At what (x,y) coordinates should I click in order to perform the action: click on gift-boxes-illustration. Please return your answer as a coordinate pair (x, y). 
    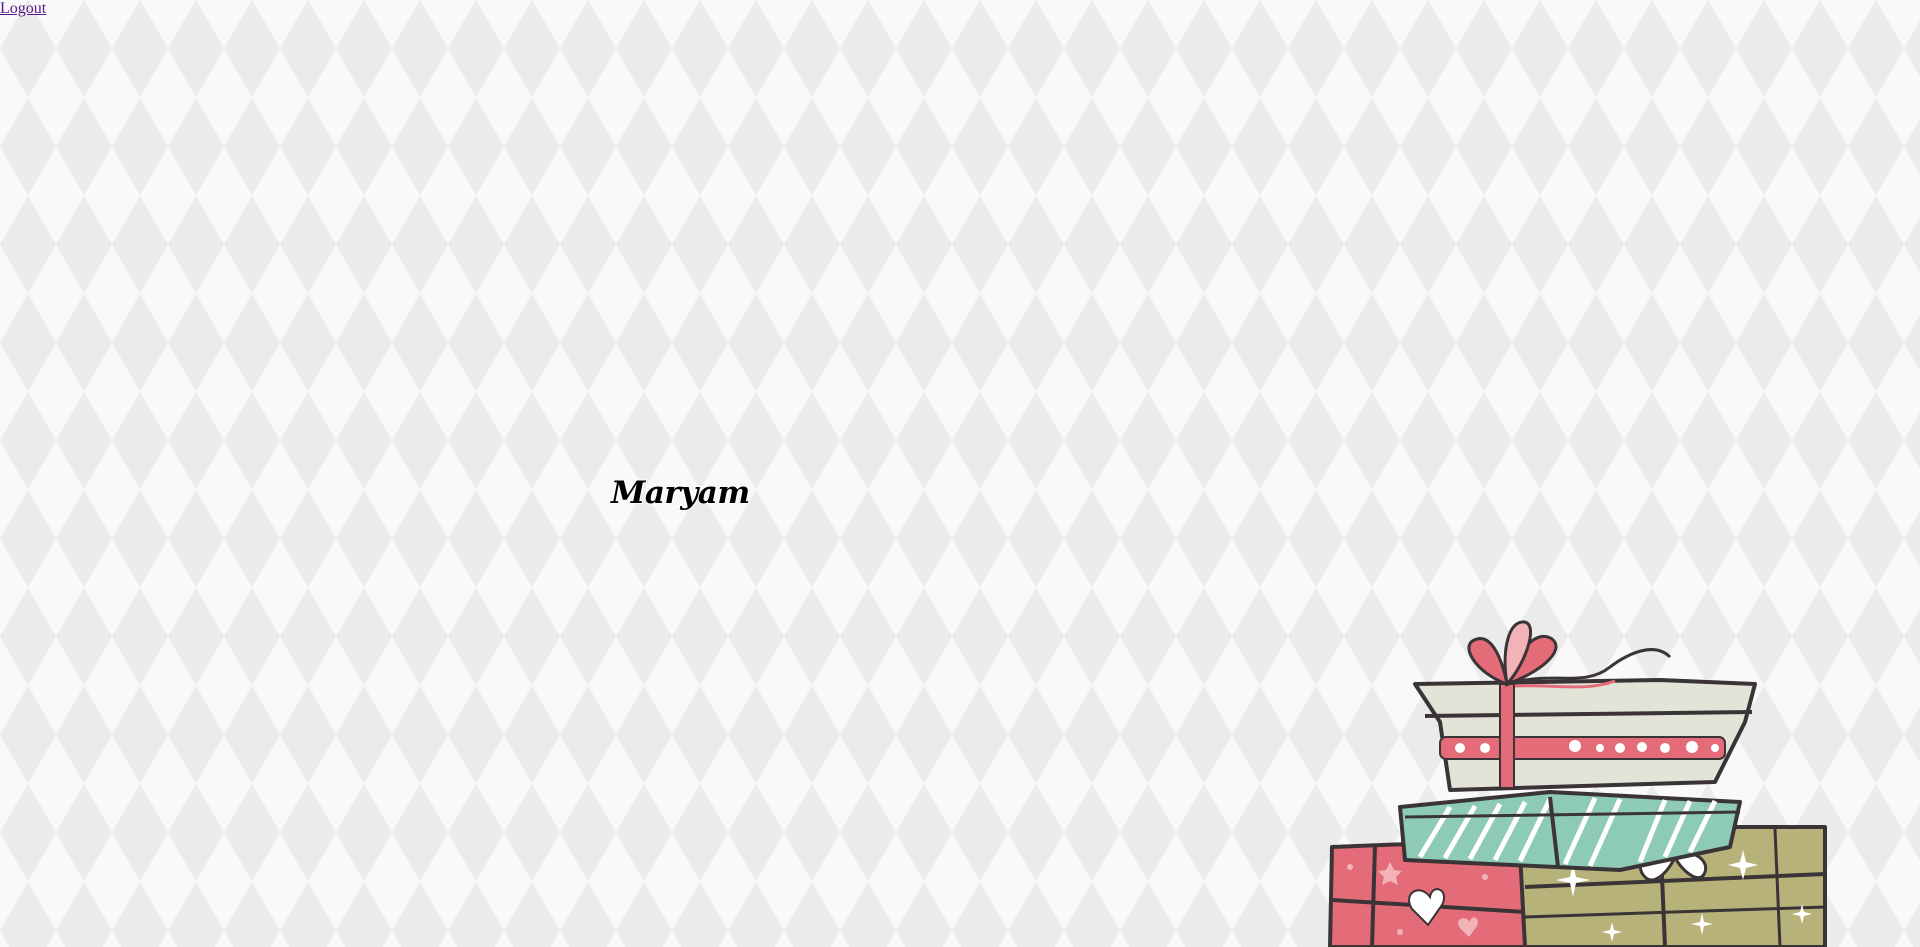
    Looking at the image, I should click on (1577, 783).